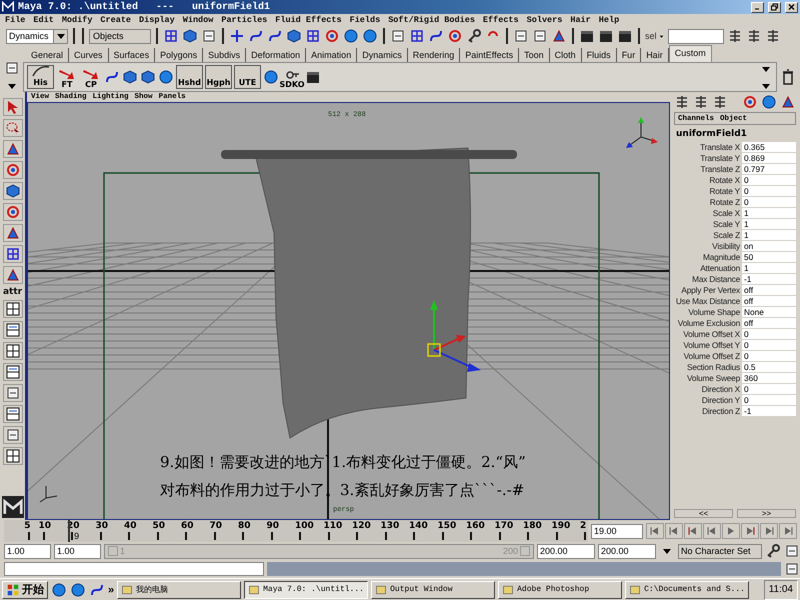  I want to click on shelf-button: FT, so click(67, 77).